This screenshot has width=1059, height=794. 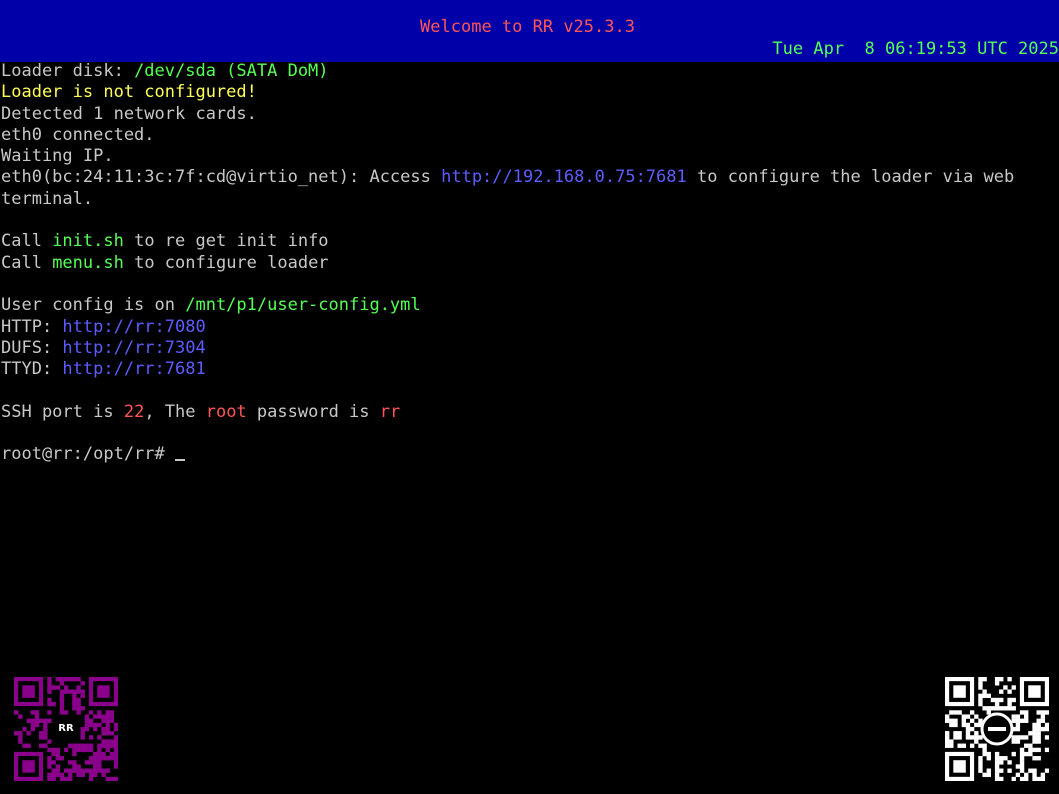 I want to click on qr-code-left: RR, so click(x=66, y=729).